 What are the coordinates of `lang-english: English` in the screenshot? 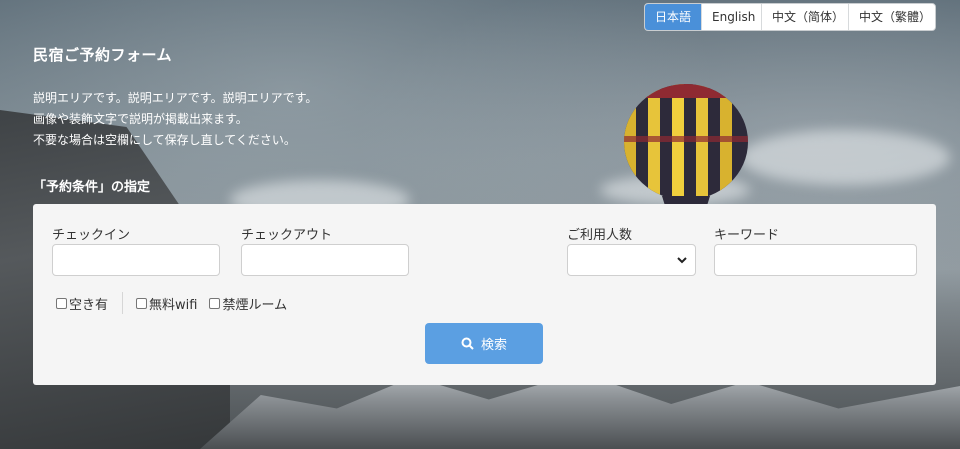 It's located at (731, 17).